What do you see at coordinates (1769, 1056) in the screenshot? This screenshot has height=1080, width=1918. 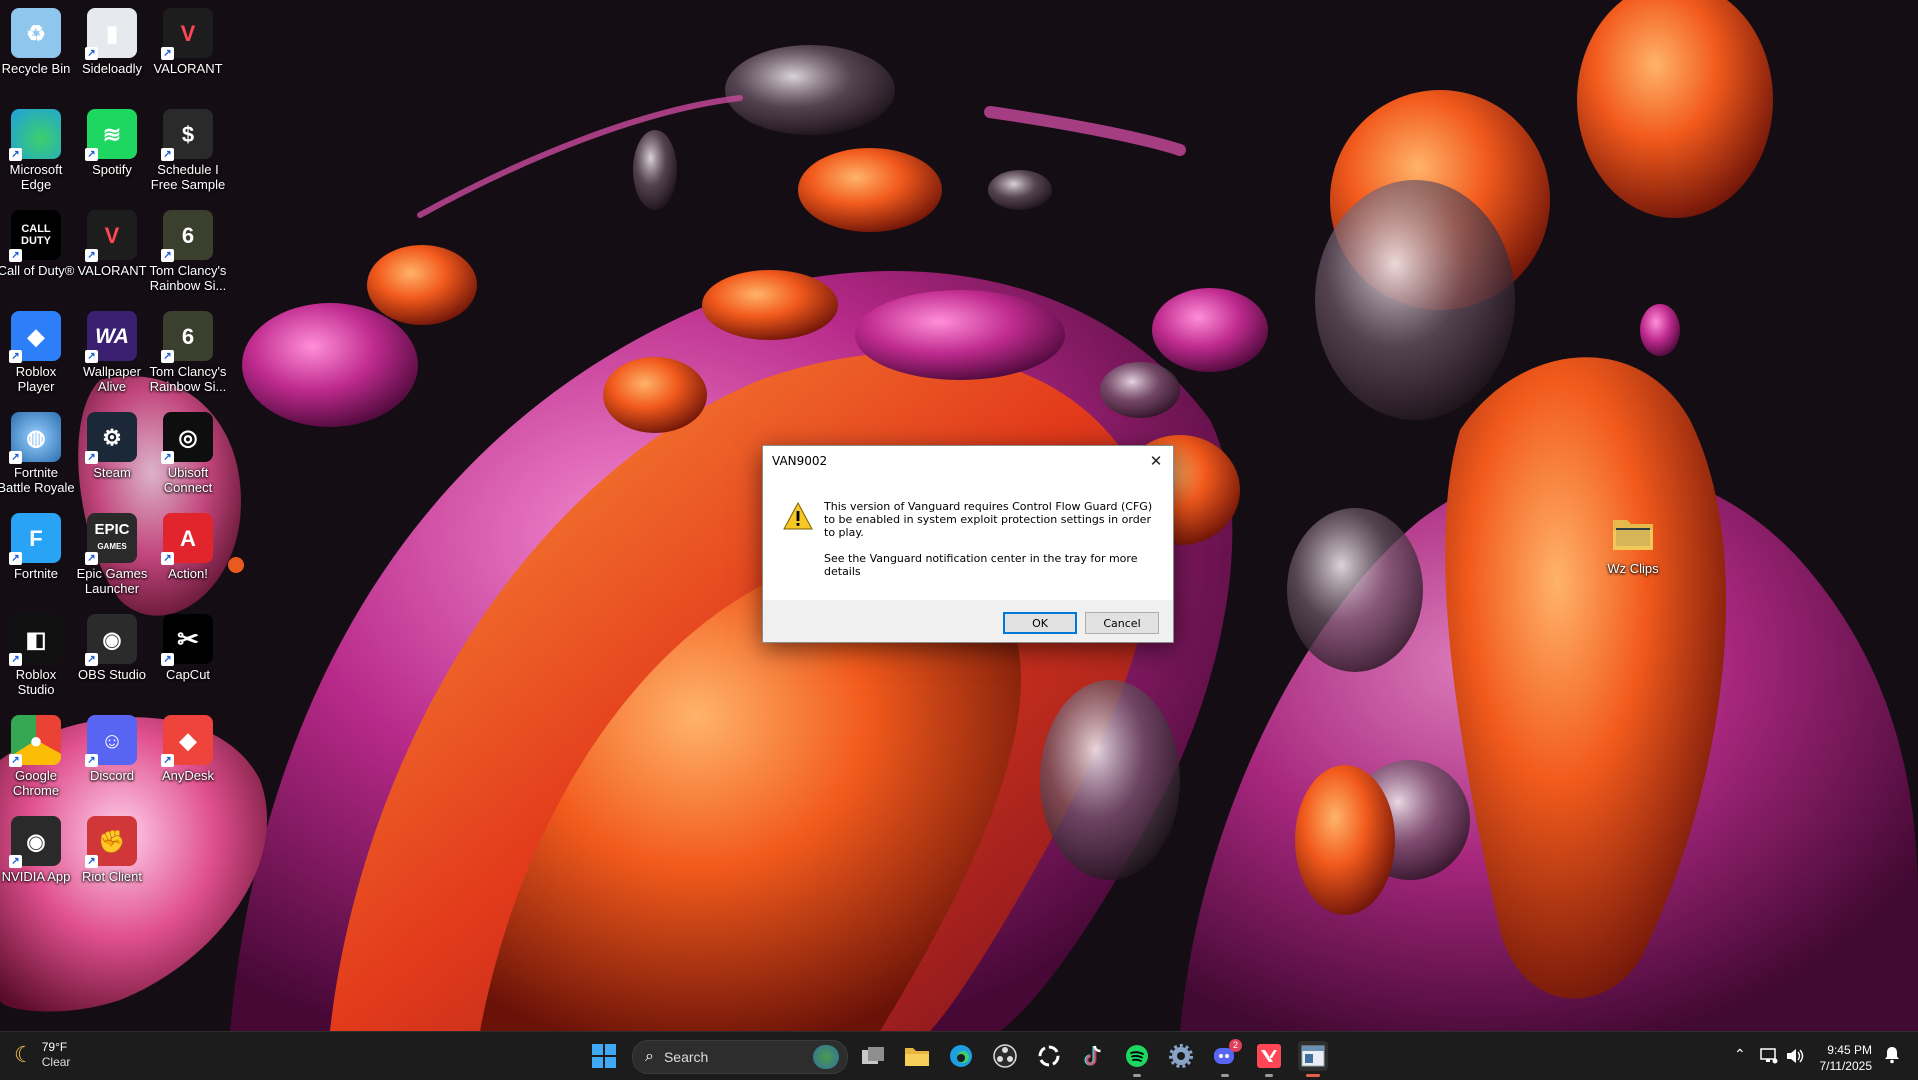 I see `network-icon` at bounding box center [1769, 1056].